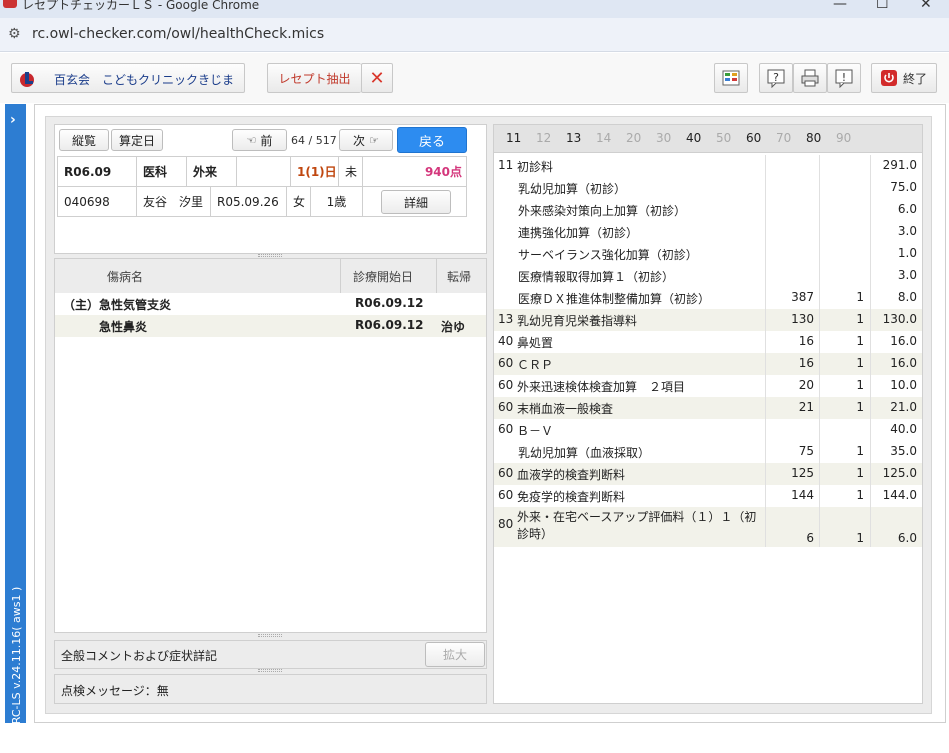  I want to click on billing-item-row: 医療ＤＸ推進体制整備加算（初診） 387 1 8.0, so click(708, 298).